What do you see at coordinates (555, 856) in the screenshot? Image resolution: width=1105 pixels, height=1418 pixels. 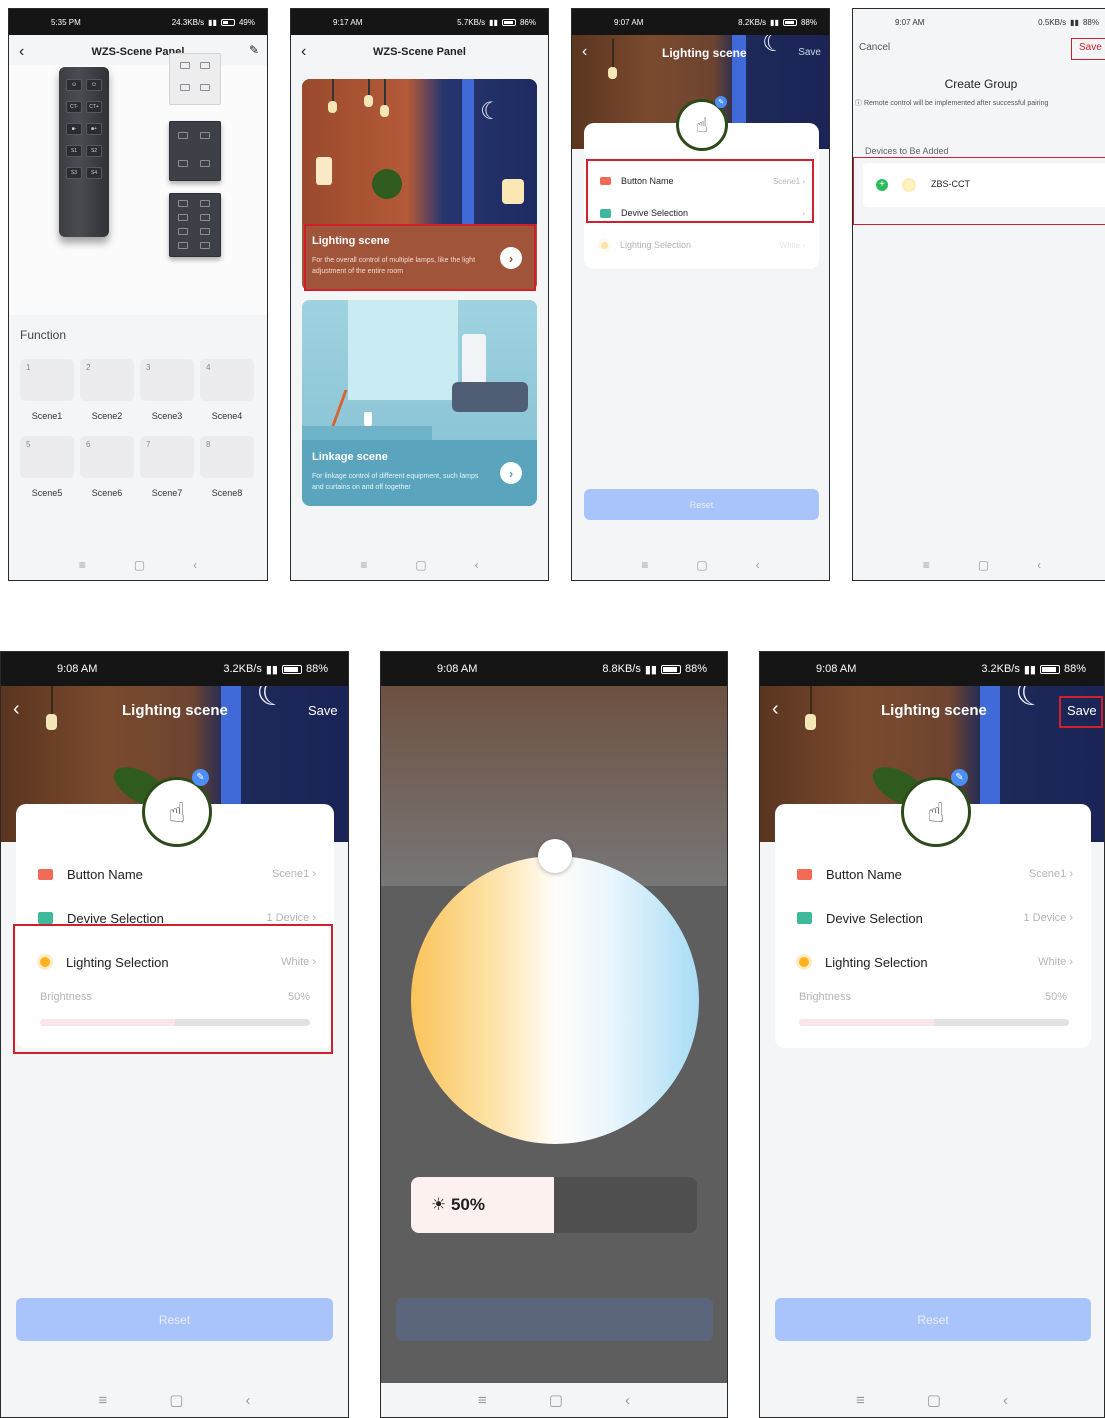 I see `color-wheel-handle` at bounding box center [555, 856].